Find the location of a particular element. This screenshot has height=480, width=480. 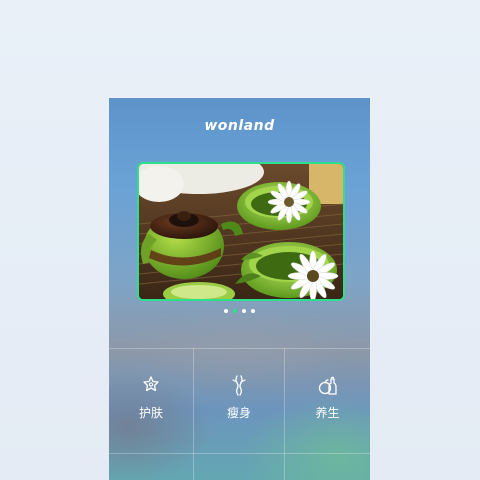

category-grid: 护肤 瘦身 养生 is located at coordinates (239, 414).